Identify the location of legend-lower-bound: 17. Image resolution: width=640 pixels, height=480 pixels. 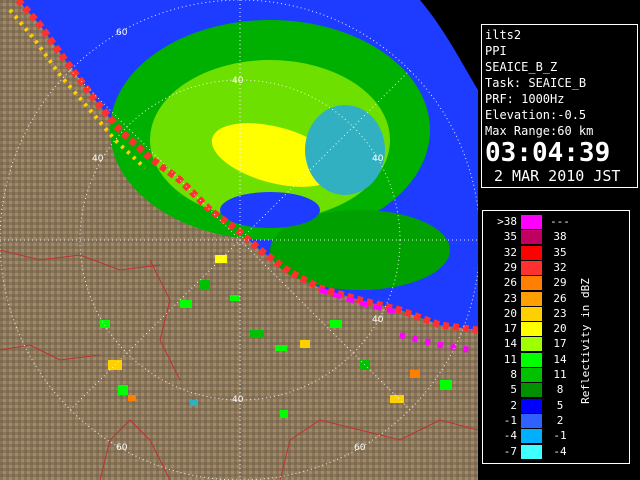
(510, 329).